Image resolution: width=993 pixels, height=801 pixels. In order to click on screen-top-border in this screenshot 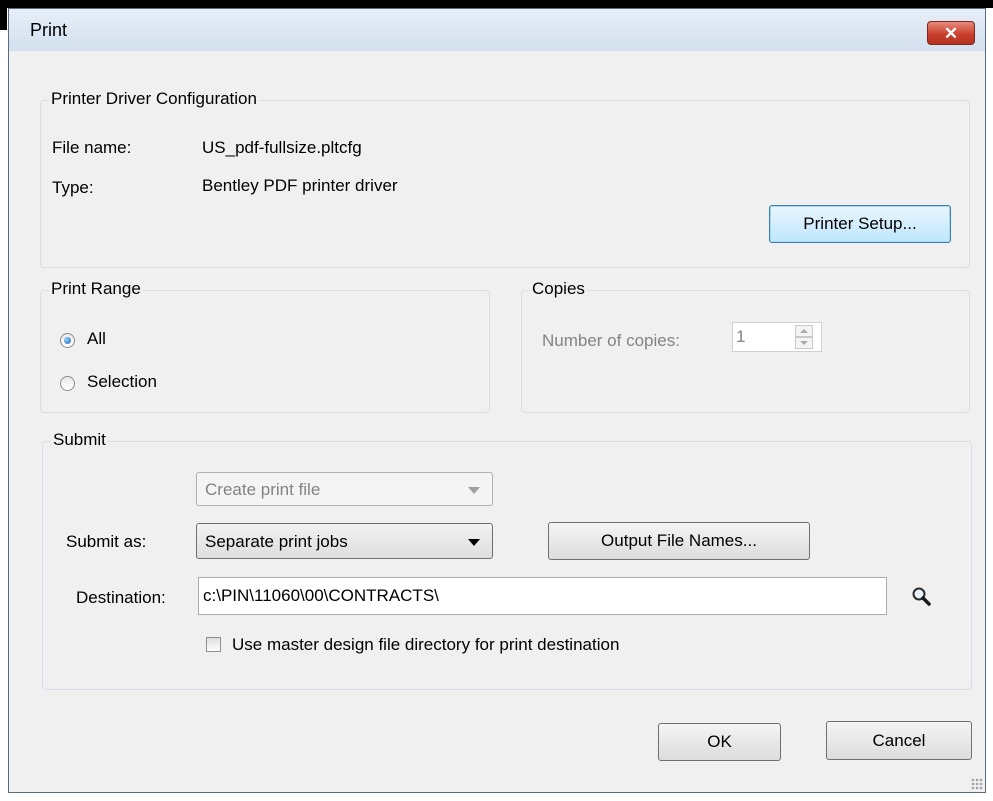, I will do `click(496, 4)`.